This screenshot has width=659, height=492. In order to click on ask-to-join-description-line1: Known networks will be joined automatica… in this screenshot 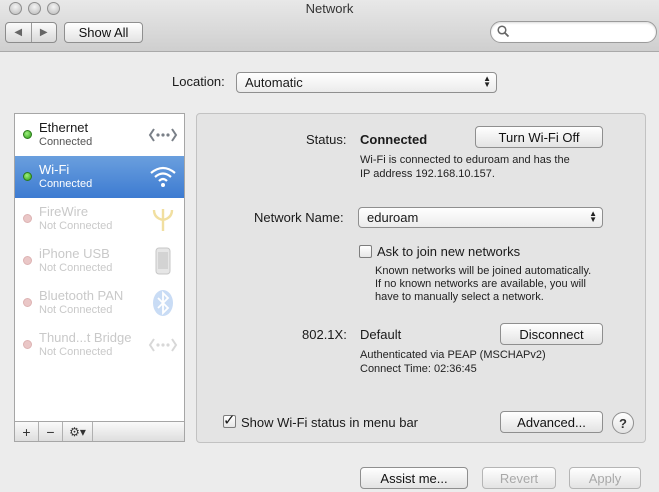, I will do `click(483, 271)`.